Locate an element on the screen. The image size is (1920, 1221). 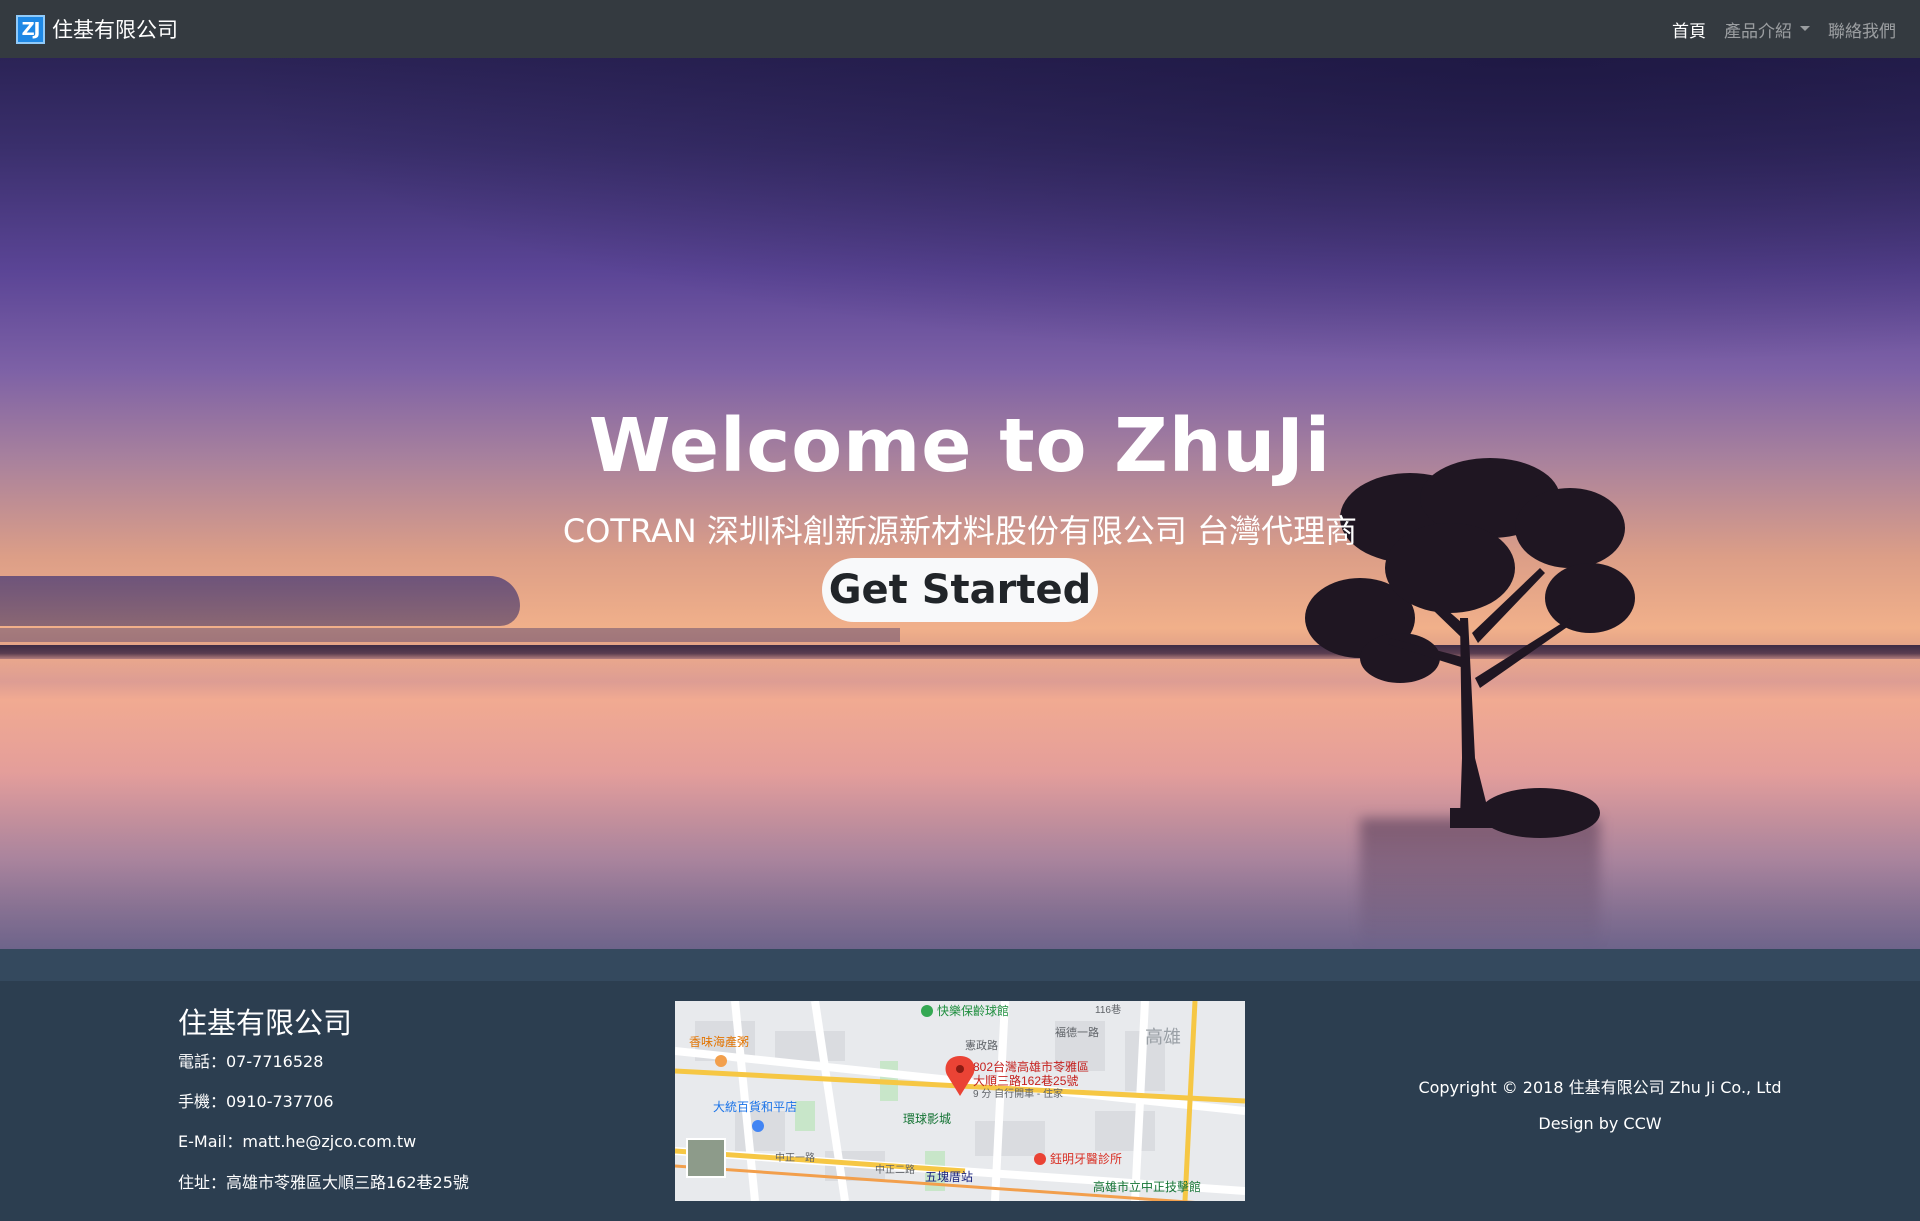
nav-products-dropdown: 產品介紹 is located at coordinates (1767, 29).